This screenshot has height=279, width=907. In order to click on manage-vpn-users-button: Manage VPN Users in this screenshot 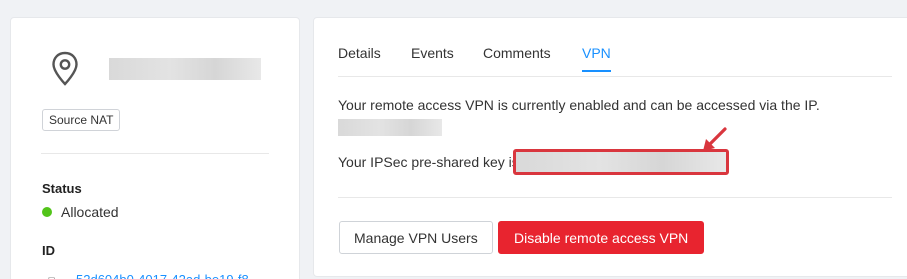, I will do `click(416, 237)`.